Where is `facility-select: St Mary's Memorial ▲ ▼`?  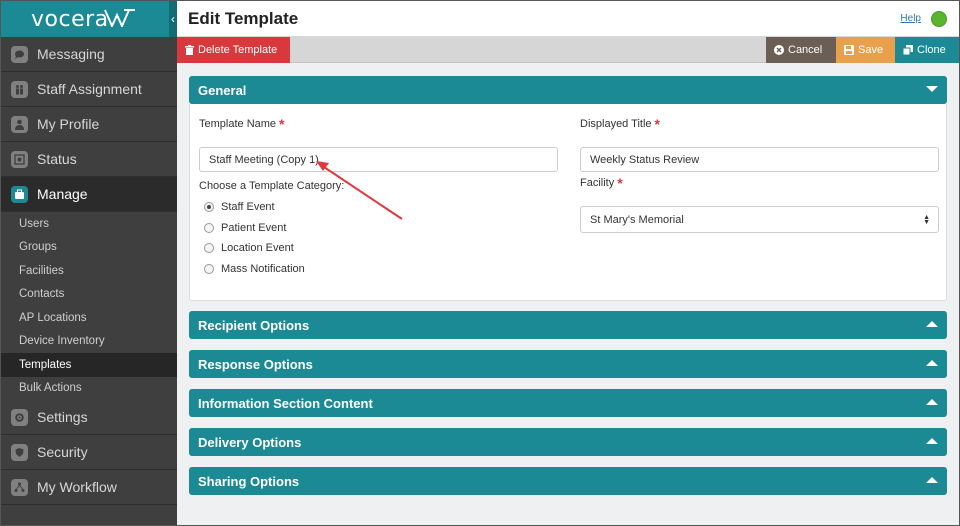
facility-select: St Mary's Memorial ▲ ▼ is located at coordinates (759, 219).